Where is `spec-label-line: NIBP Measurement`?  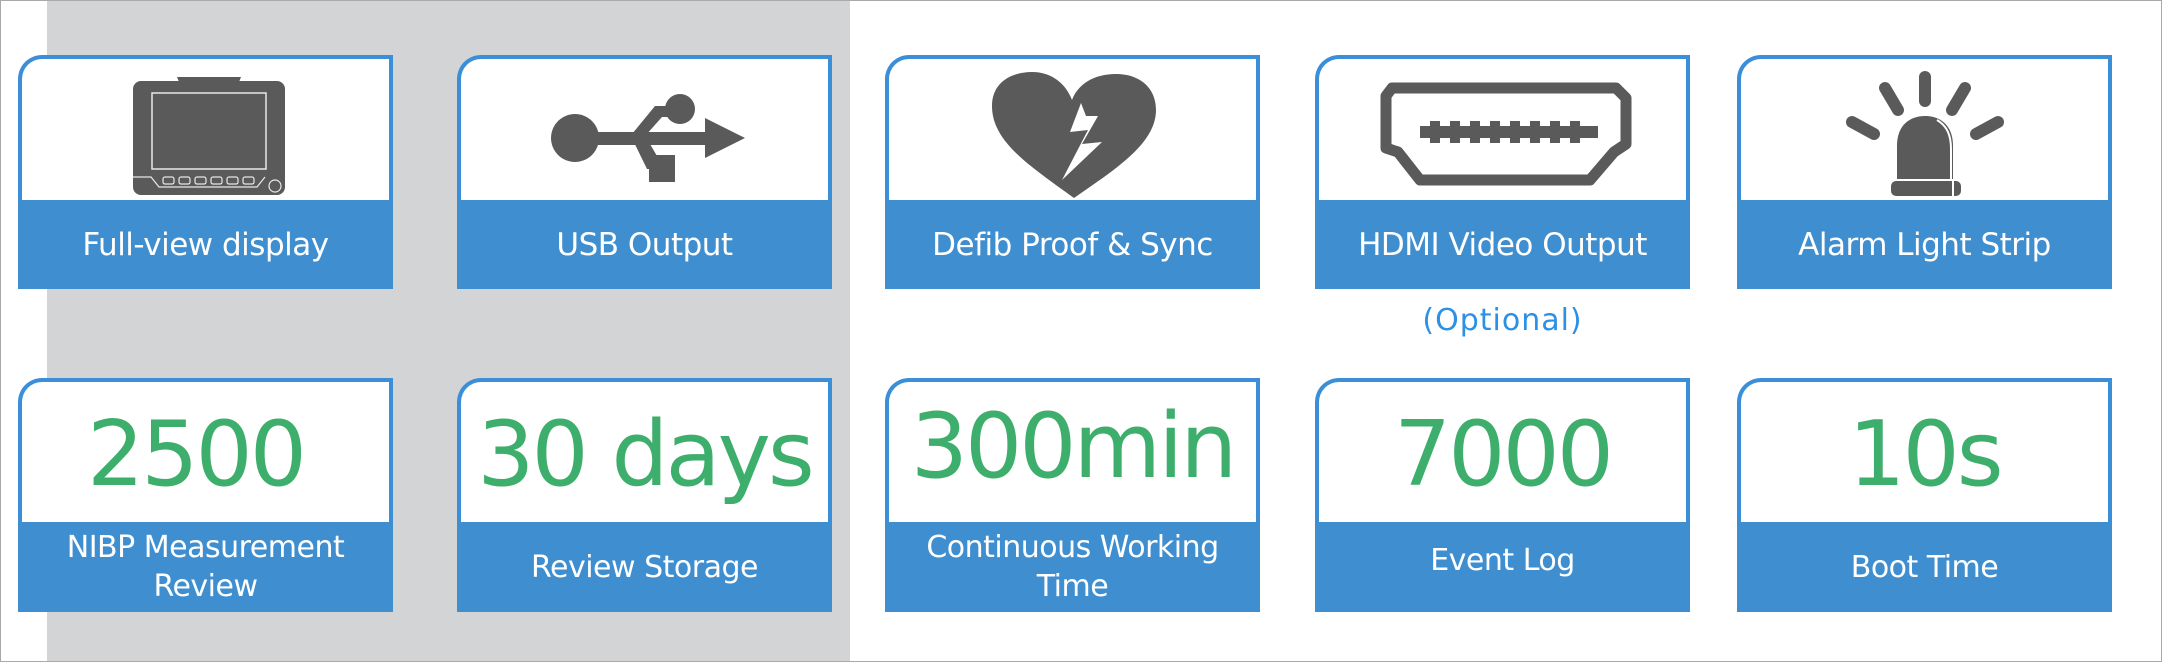 spec-label-line: NIBP Measurement is located at coordinates (205, 547).